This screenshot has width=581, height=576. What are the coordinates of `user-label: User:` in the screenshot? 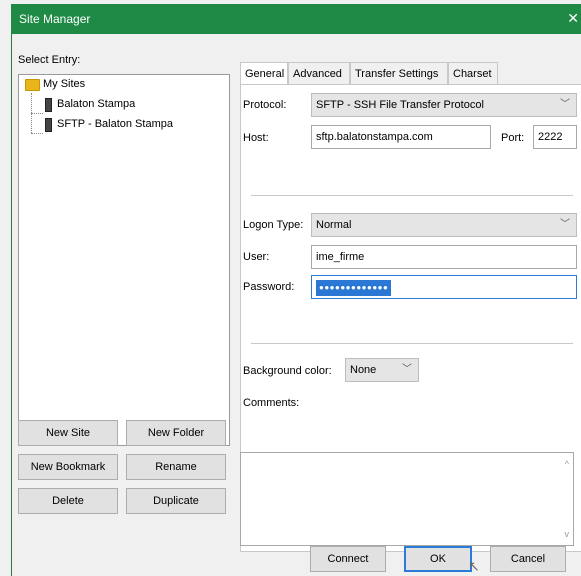 It's located at (256, 257).